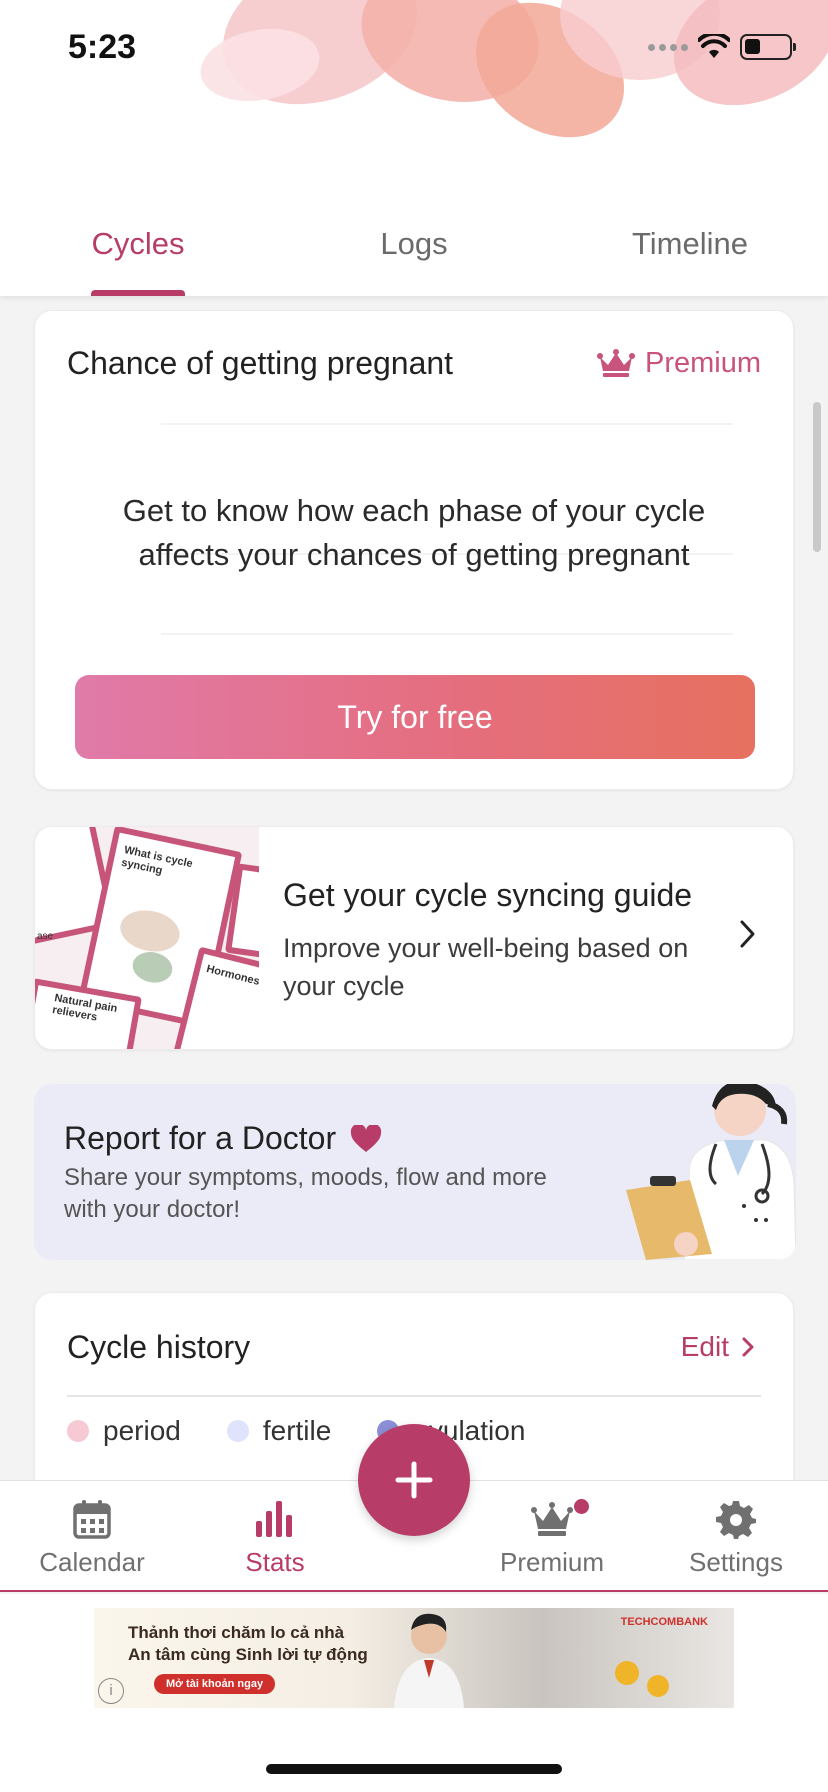 This screenshot has width=828, height=1792. I want to click on edit-button: Edit, so click(718, 1347).